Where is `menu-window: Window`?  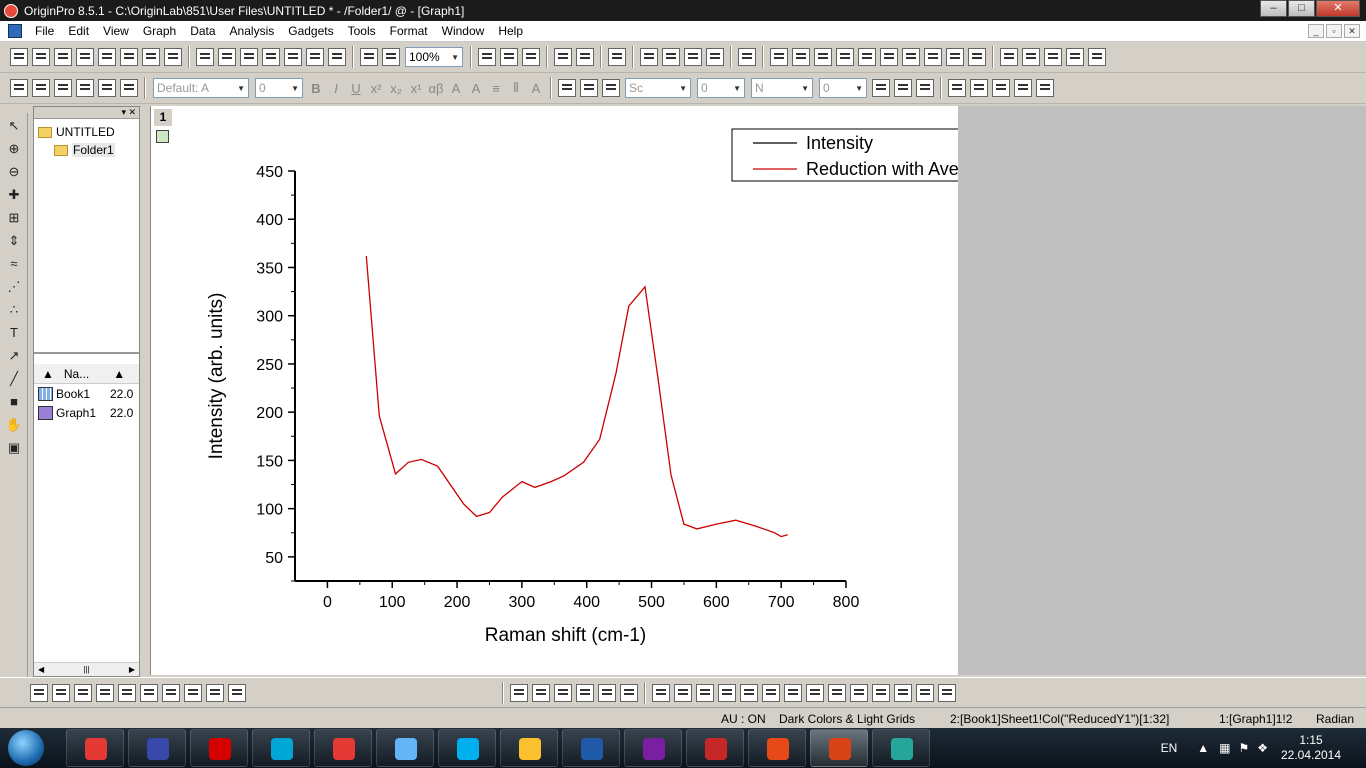
menu-window: Window is located at coordinates (463, 31).